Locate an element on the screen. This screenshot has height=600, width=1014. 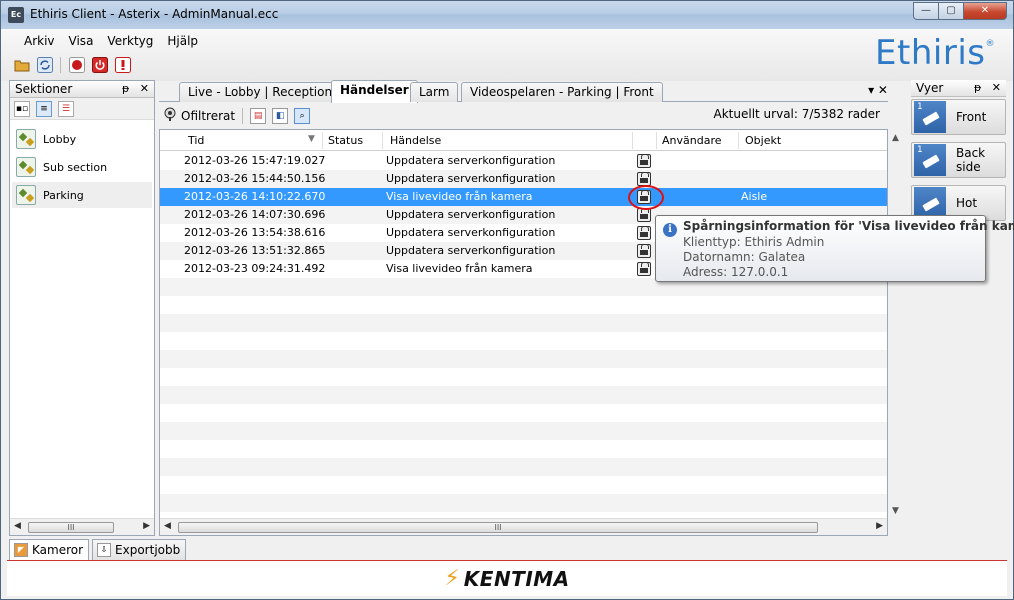
column-header-time: Tid is located at coordinates (196, 140).